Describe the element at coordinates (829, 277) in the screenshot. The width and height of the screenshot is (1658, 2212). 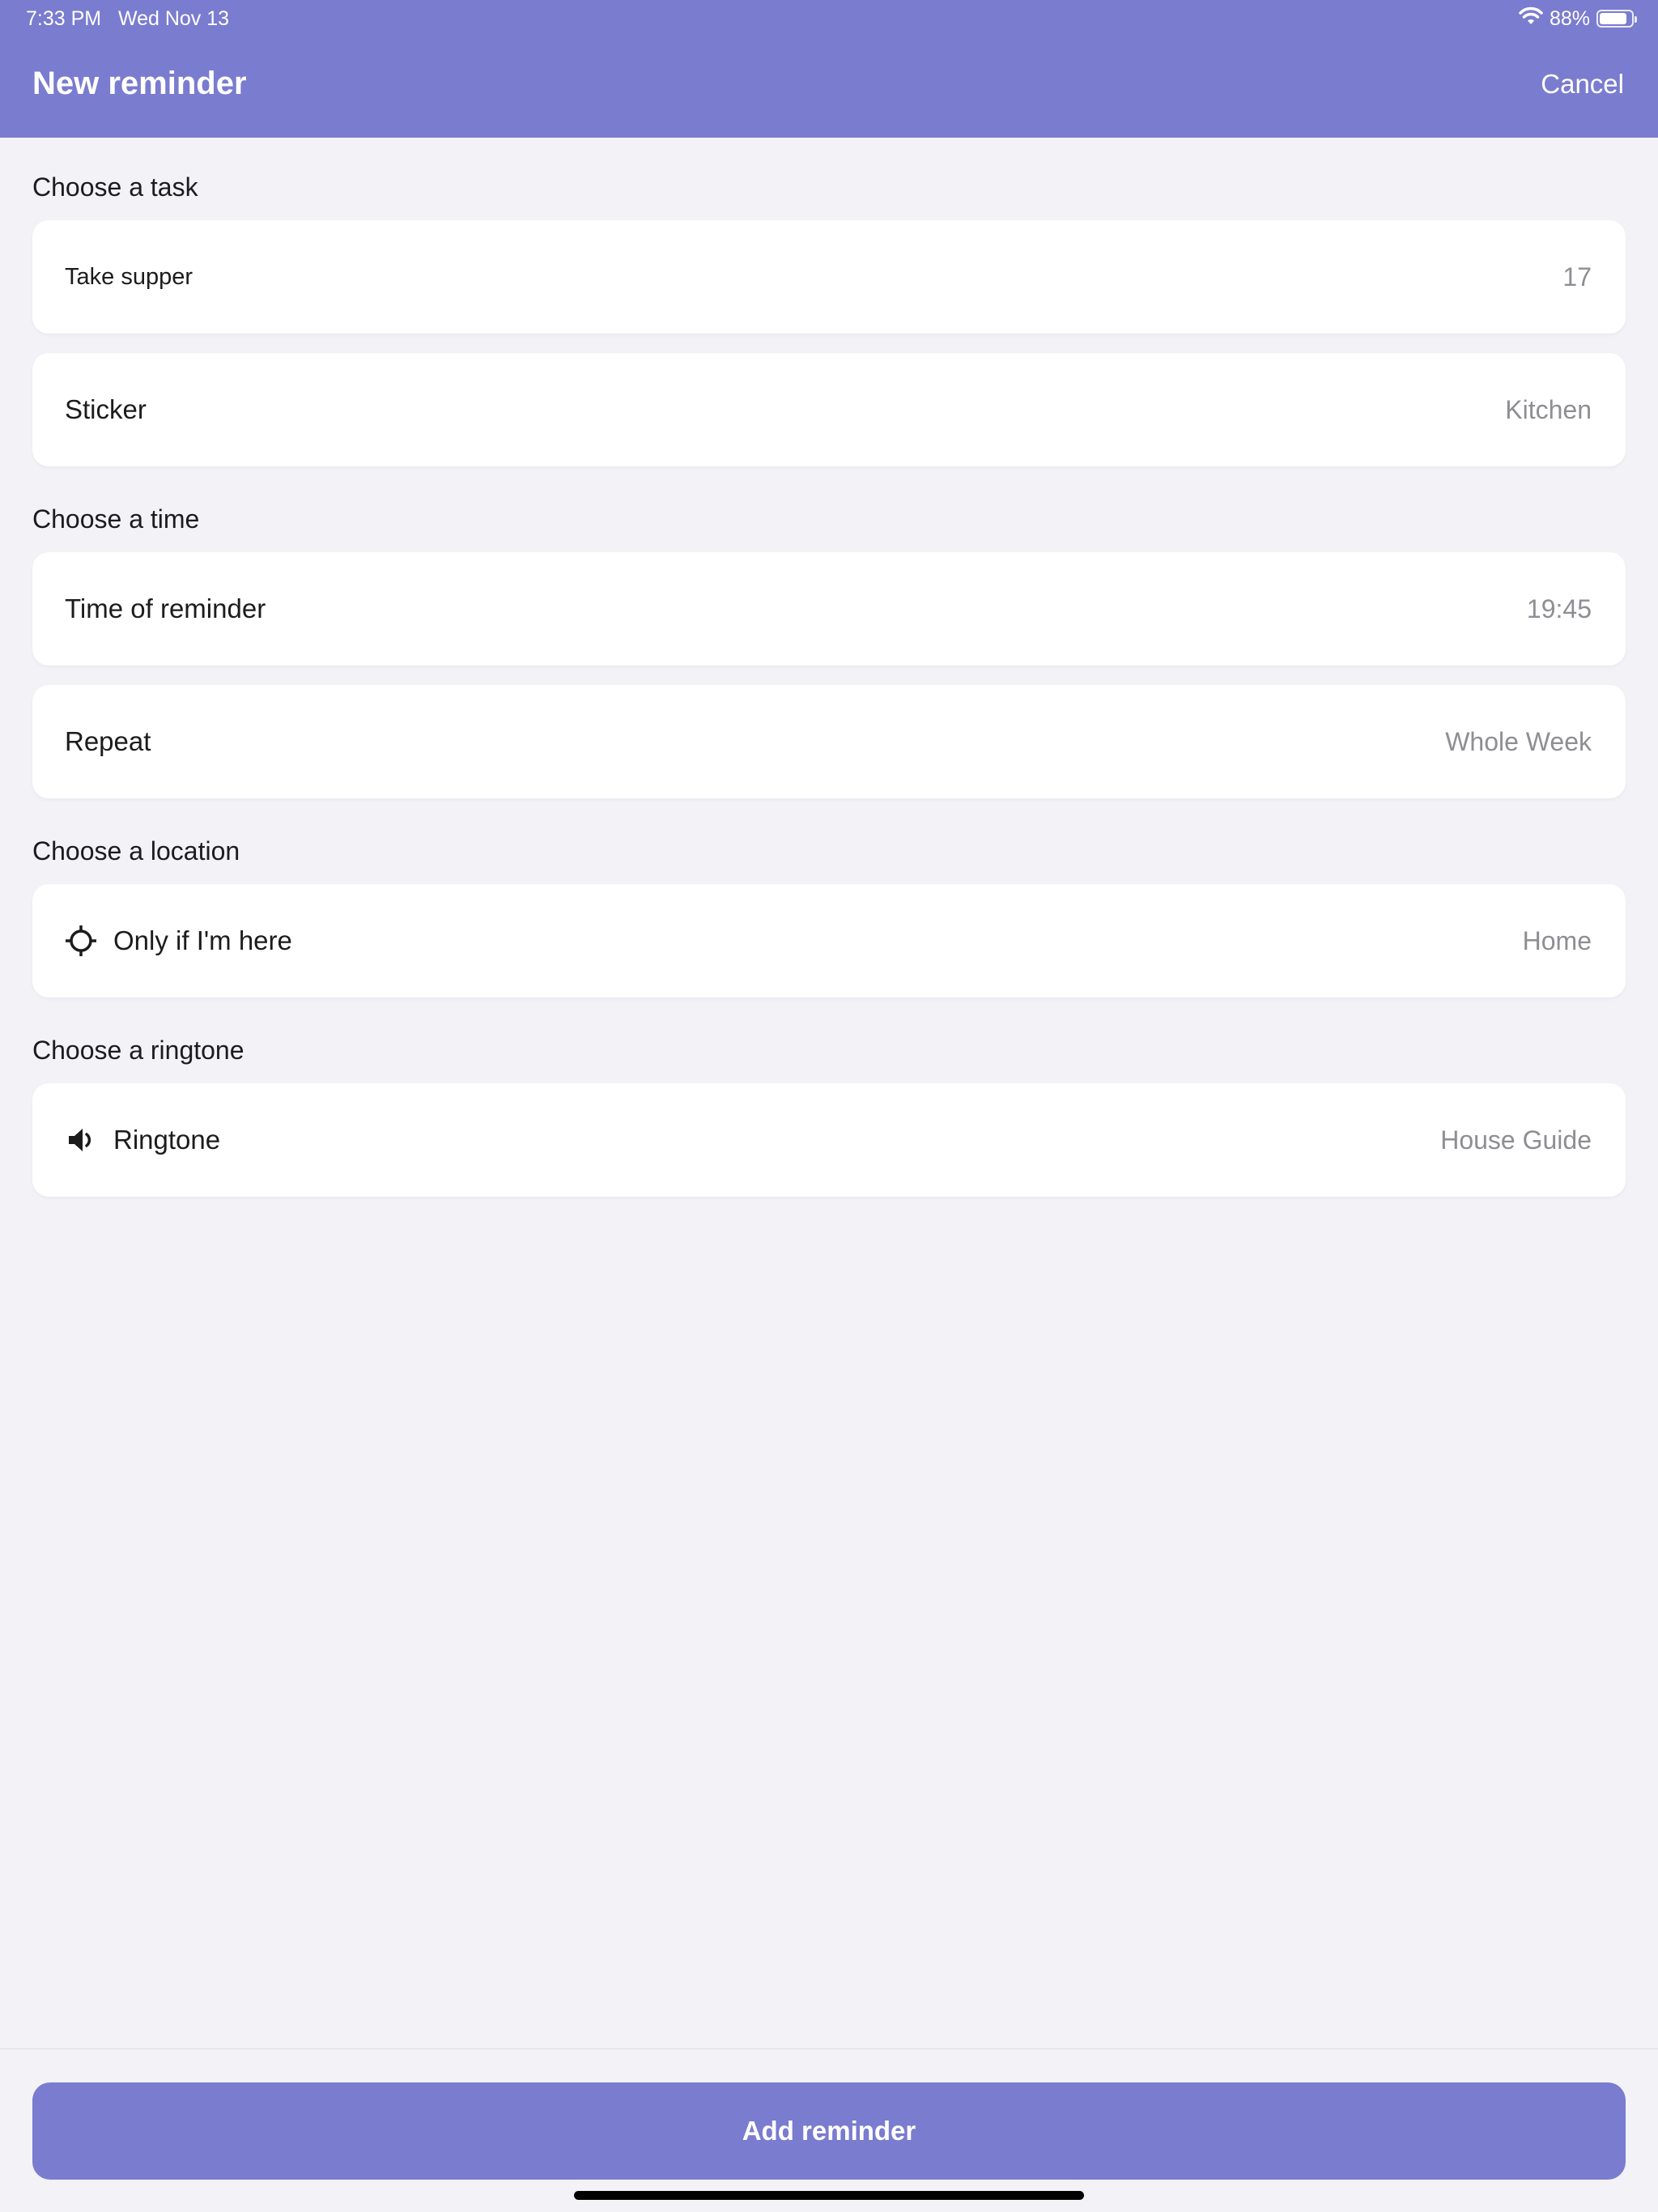
I see `task-row: Take supper 17` at that location.